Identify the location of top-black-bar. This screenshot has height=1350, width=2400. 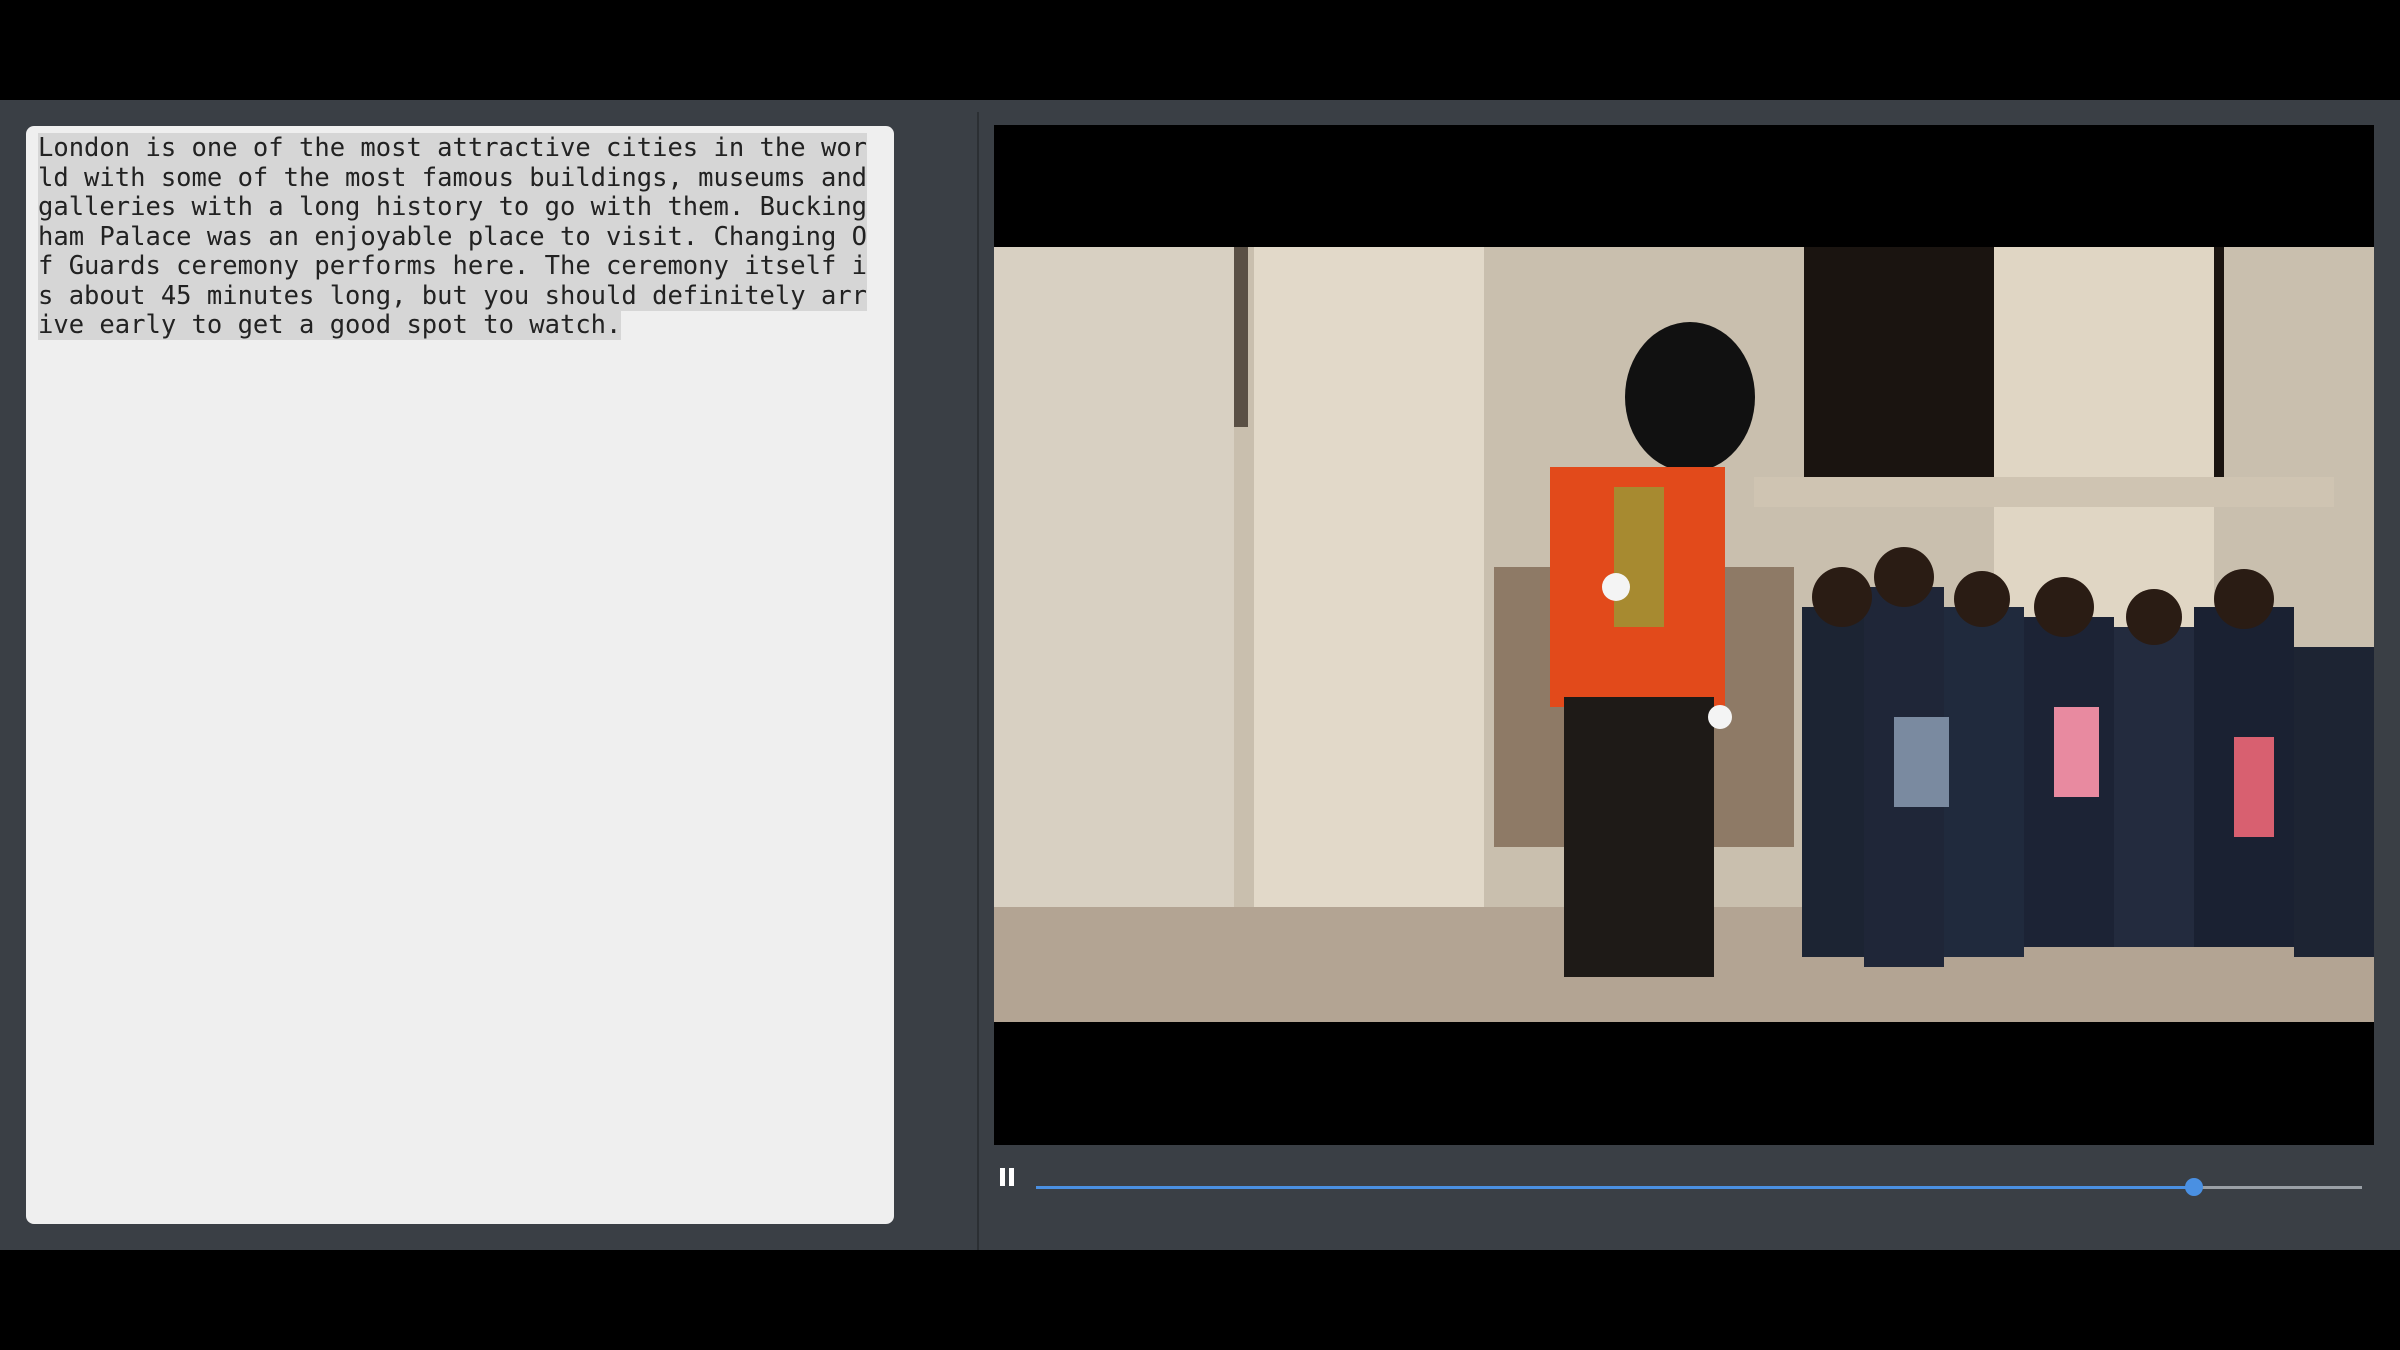
(1200, 50).